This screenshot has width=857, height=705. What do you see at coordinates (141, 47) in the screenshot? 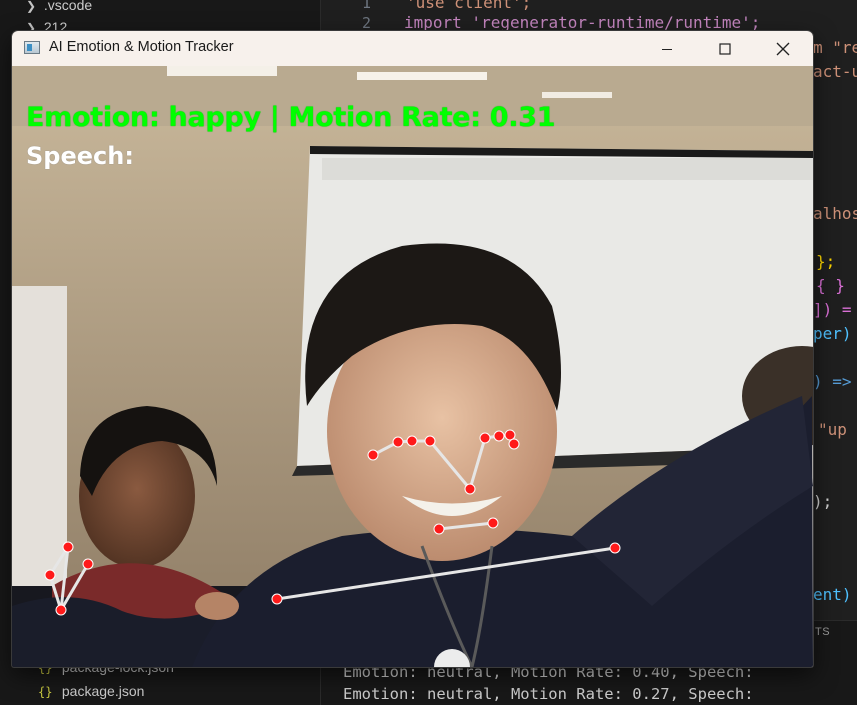
I see `window-title: AI Emotion & Motion Tracker` at bounding box center [141, 47].